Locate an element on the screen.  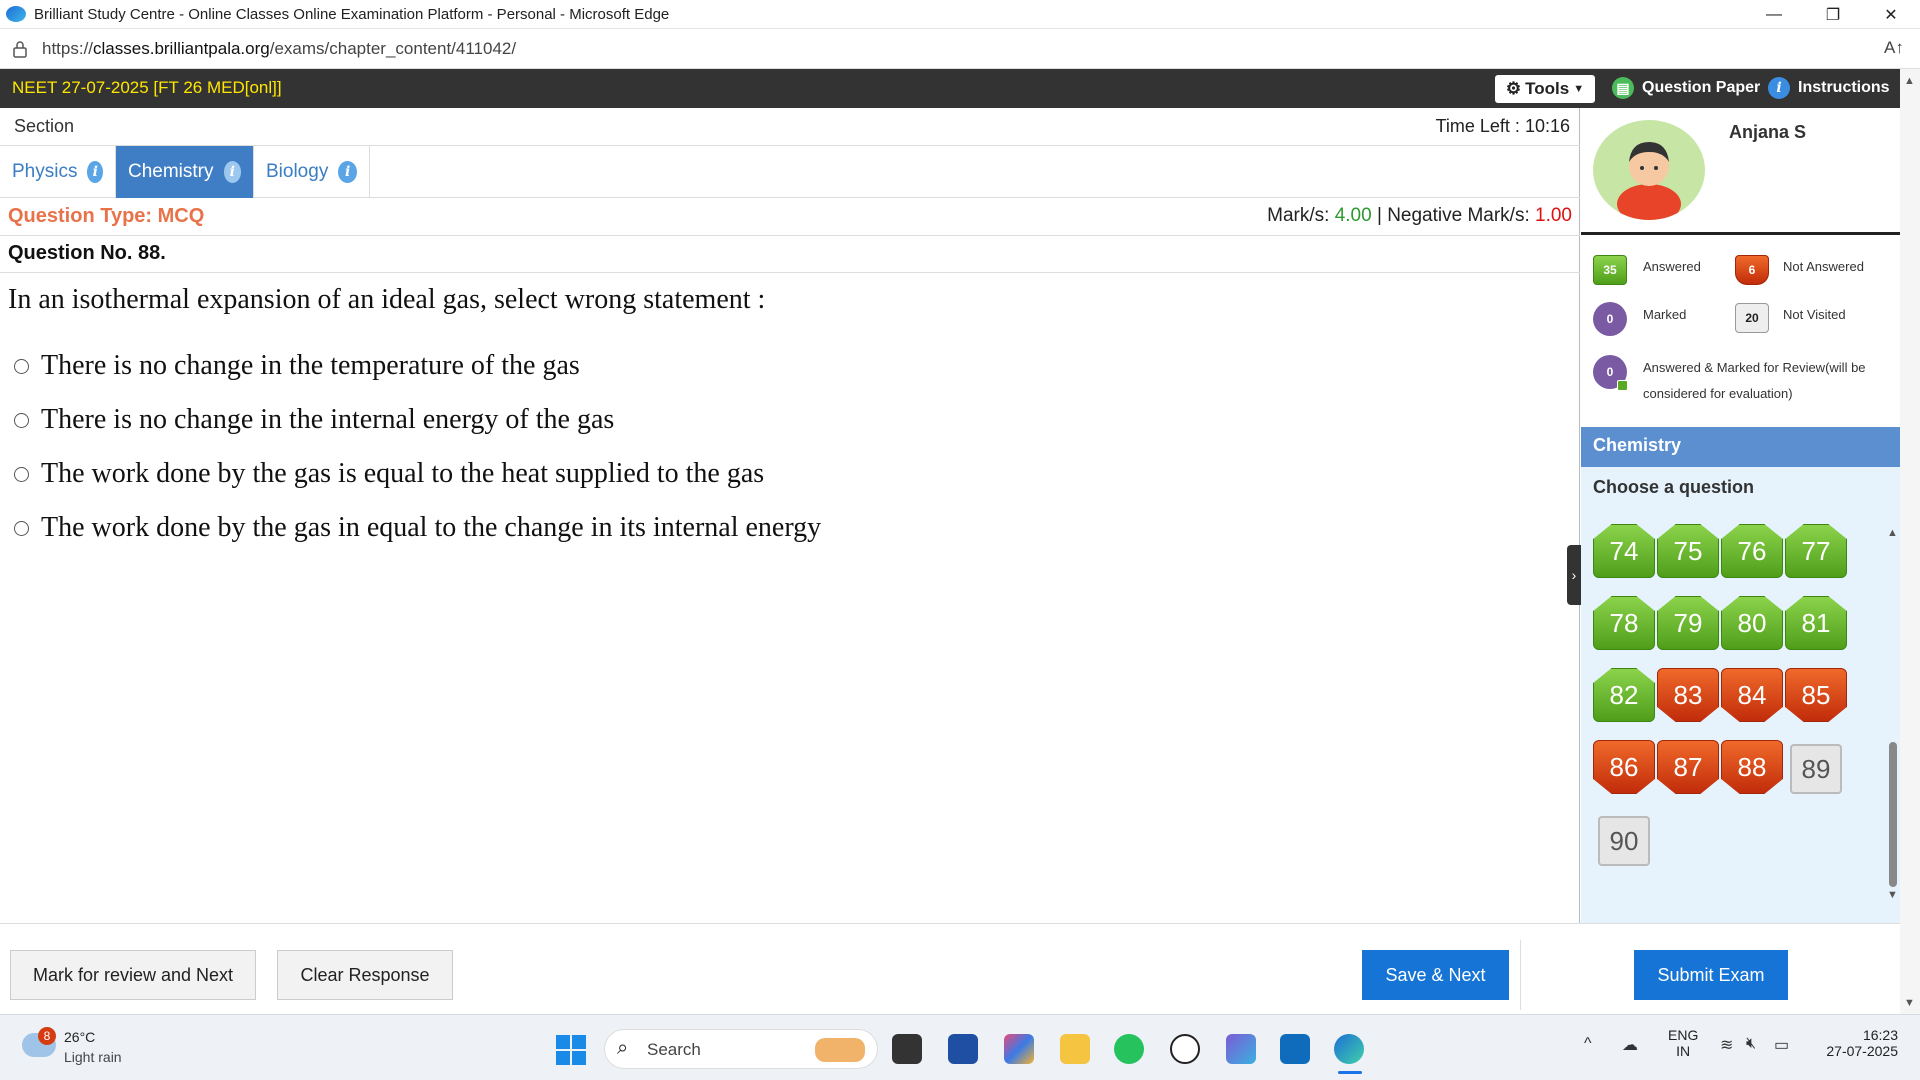
onedrive-icon: ☁ is located at coordinates (1630, 1045).